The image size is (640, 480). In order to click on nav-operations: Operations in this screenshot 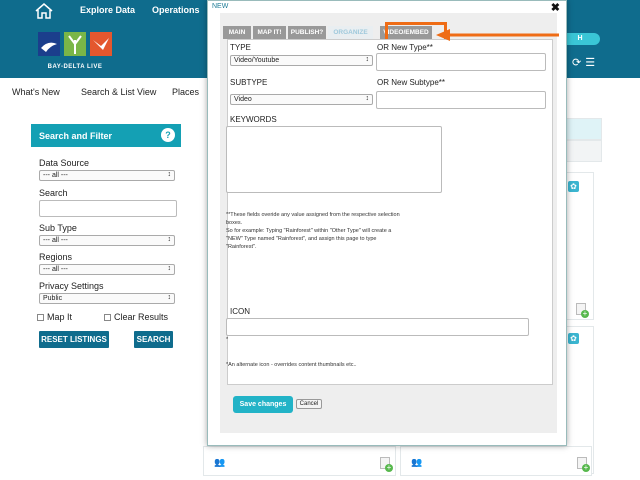, I will do `click(176, 10)`.